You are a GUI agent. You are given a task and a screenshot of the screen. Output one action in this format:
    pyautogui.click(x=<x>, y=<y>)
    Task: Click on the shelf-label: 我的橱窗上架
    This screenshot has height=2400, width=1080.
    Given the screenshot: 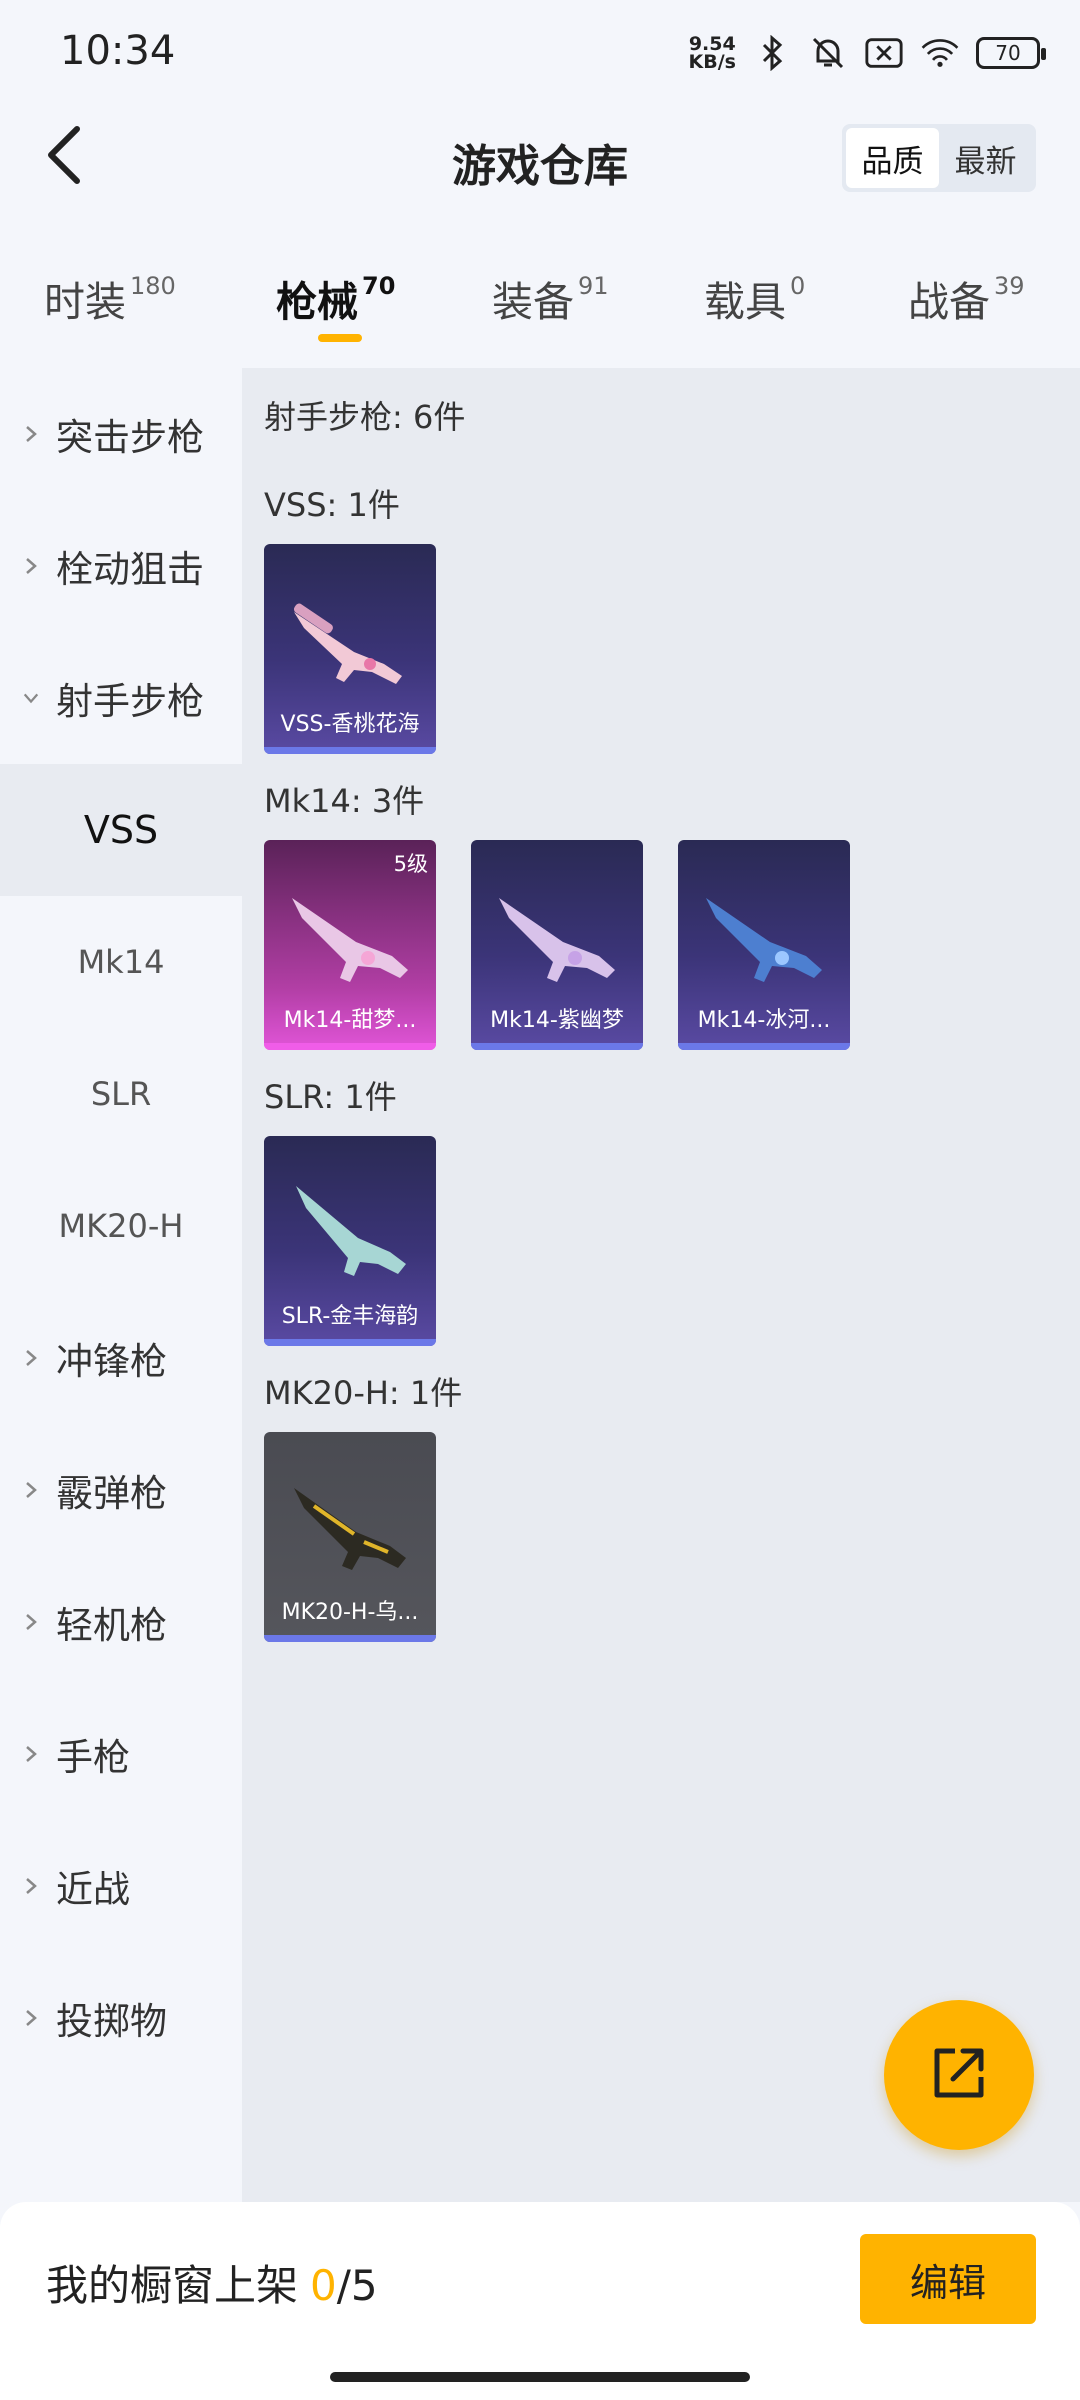 What is the action you would take?
    pyautogui.click(x=172, y=2285)
    